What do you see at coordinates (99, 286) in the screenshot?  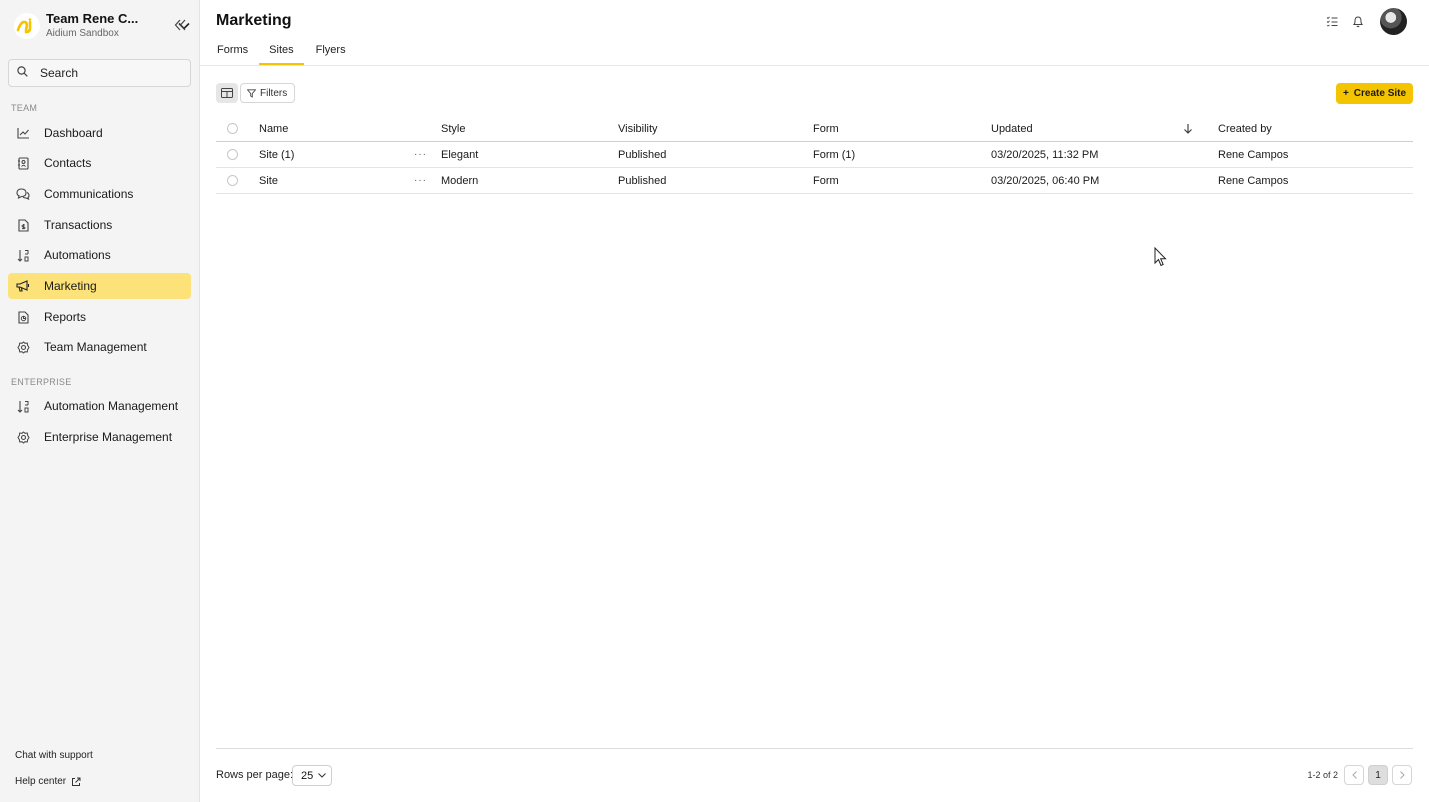 I see `sidebar-item-marketing: Marketing` at bounding box center [99, 286].